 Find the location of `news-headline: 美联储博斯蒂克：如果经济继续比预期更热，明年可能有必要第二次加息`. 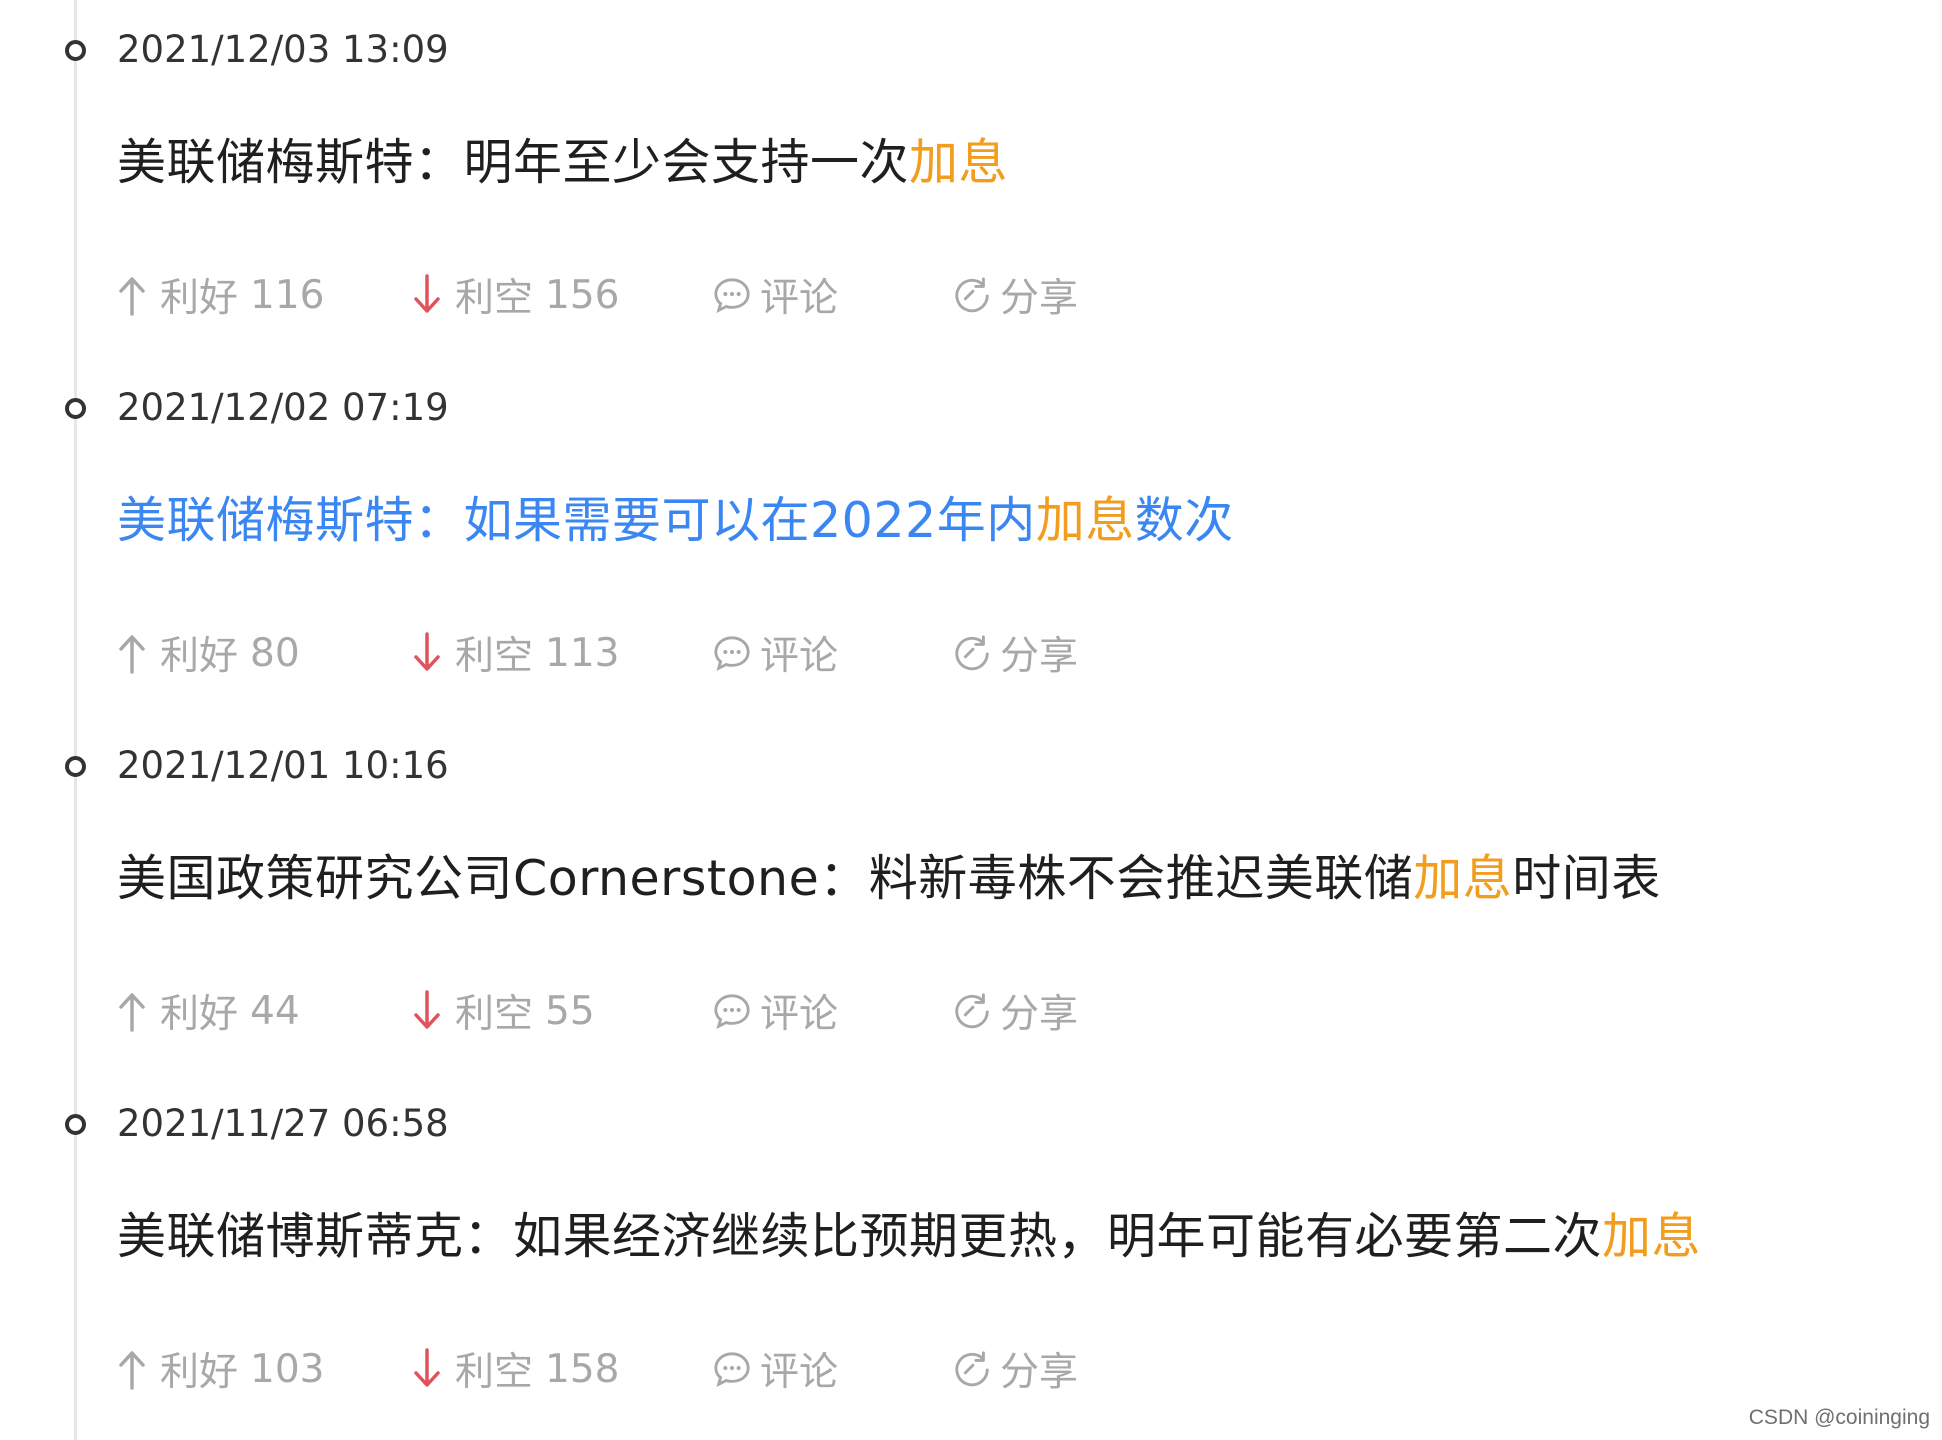

news-headline: 美联储博斯蒂克：如果经济继续比预期更热，明年可能有必要第二次加息 is located at coordinates (909, 1237).